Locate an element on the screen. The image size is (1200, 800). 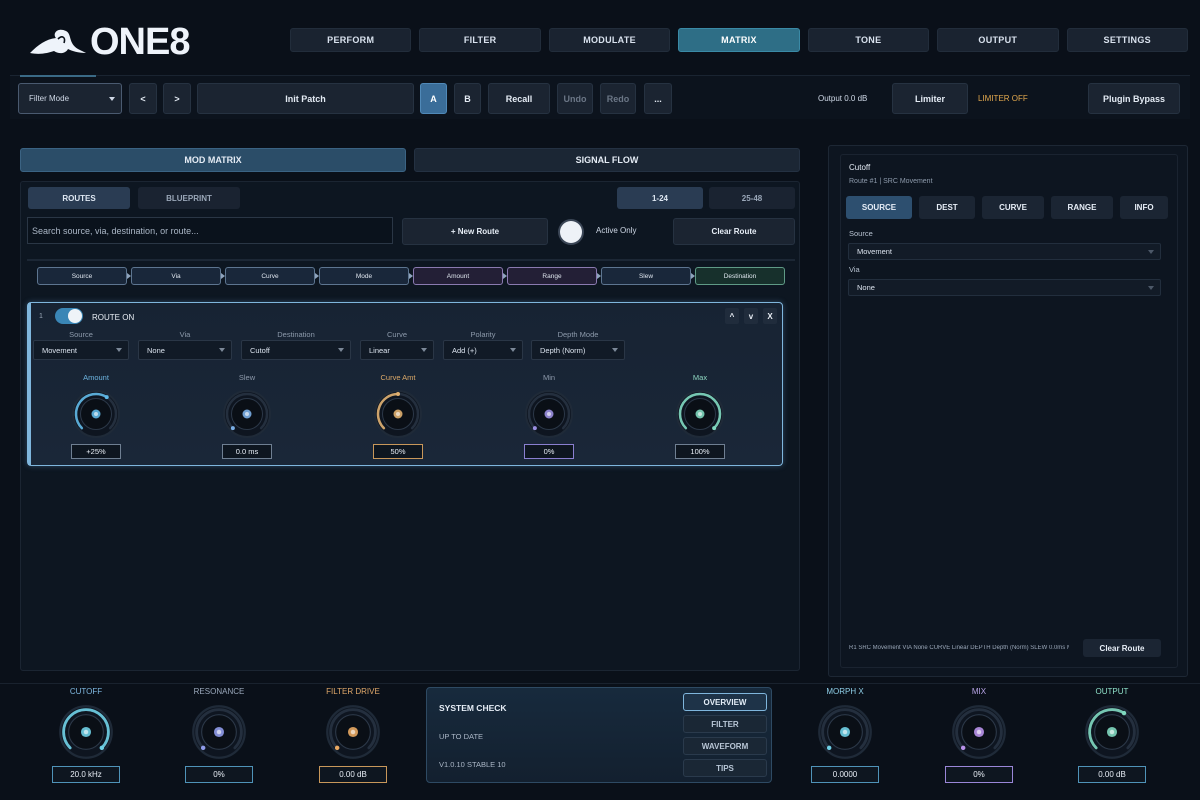
bird-logo-icon is located at coordinates (58, 41).